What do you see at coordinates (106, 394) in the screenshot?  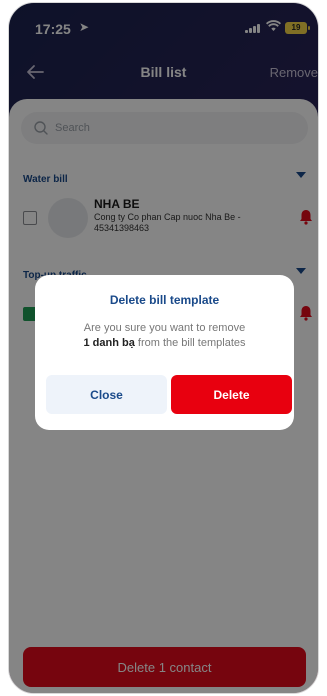 I see `close-button: Close` at bounding box center [106, 394].